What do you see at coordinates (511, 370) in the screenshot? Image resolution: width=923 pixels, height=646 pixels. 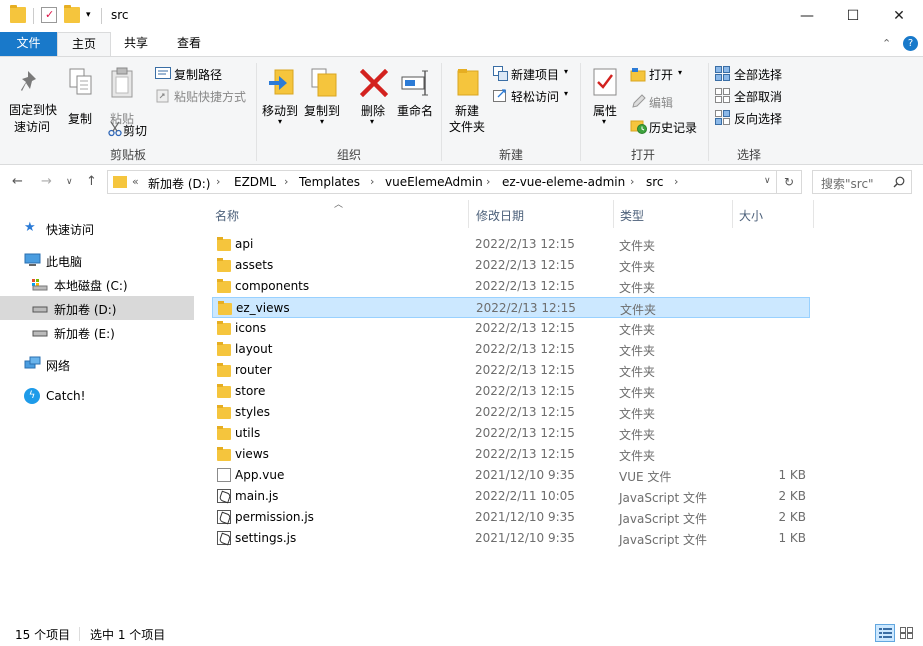 I see `table-row: router 2022/2/13 12:15 文件夹` at bounding box center [511, 370].